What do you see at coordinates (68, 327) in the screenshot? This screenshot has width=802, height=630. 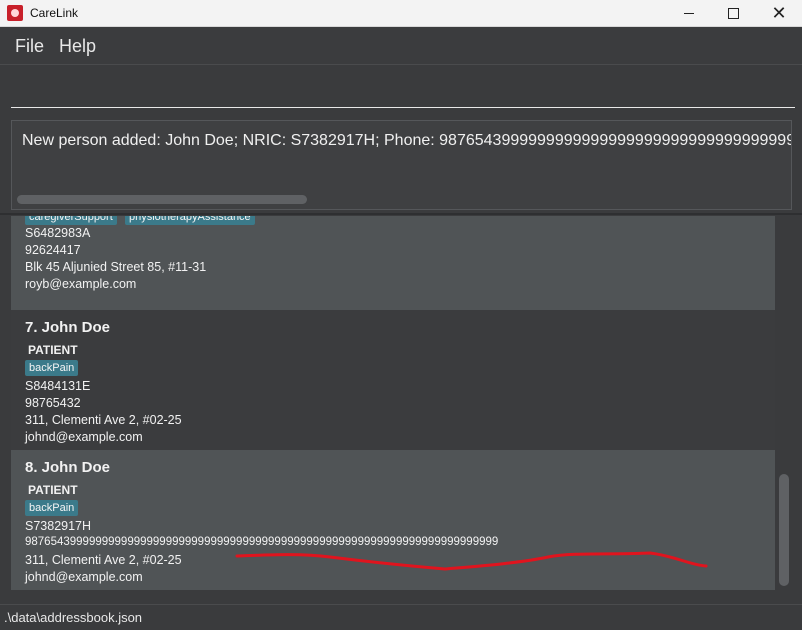 I see `person-name: 7. John Doe` at bounding box center [68, 327].